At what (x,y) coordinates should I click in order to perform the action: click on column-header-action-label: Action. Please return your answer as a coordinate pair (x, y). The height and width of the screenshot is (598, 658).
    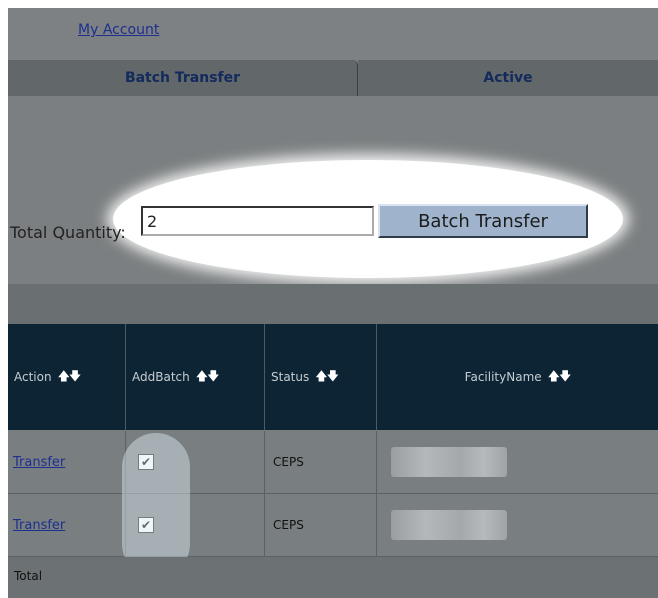
    Looking at the image, I should click on (33, 377).